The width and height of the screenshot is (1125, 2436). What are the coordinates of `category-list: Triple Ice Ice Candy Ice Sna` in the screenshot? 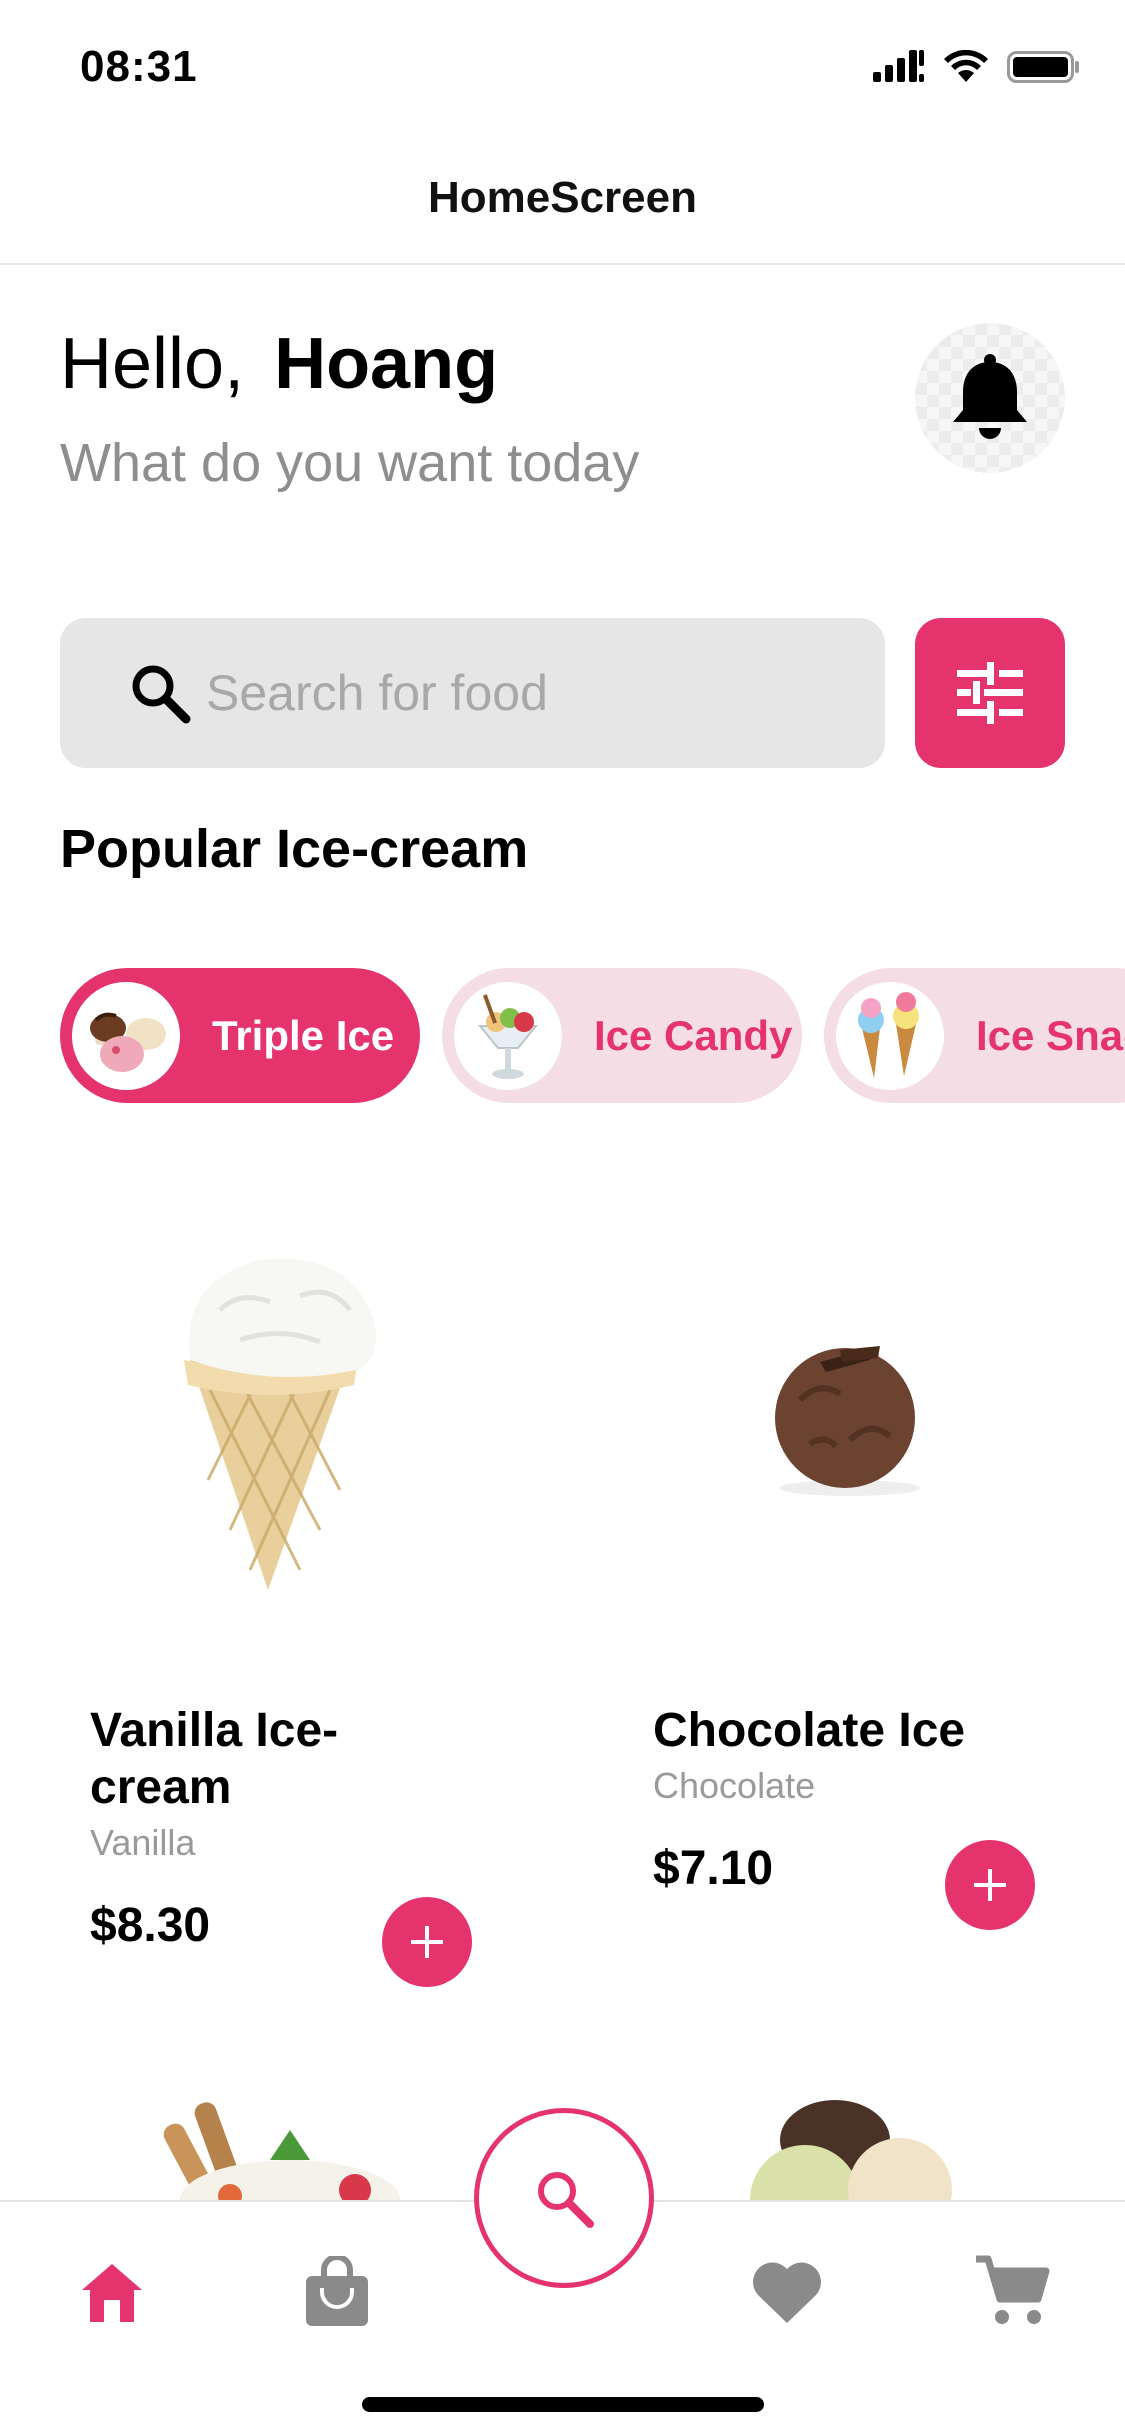 It's located at (592, 1035).